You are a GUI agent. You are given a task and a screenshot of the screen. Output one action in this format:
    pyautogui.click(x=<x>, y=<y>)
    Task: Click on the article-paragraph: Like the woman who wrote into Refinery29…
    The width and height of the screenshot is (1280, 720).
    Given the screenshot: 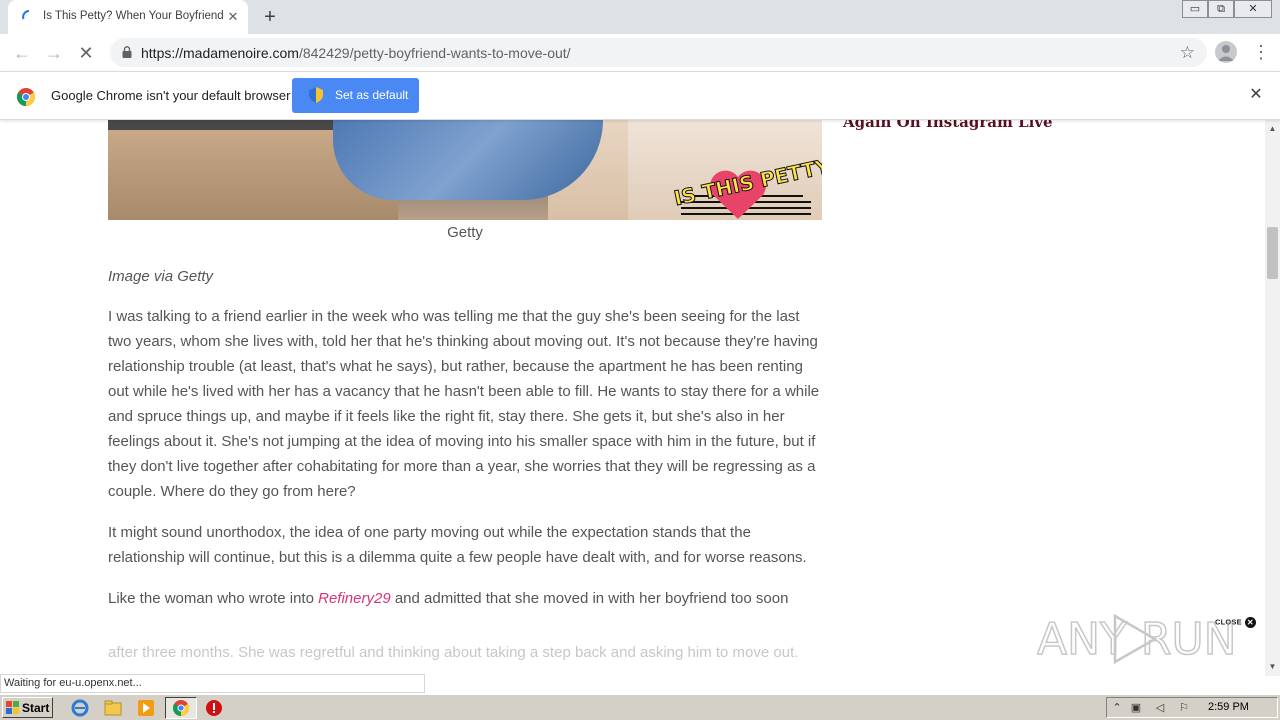 What is the action you would take?
    pyautogui.click(x=465, y=598)
    